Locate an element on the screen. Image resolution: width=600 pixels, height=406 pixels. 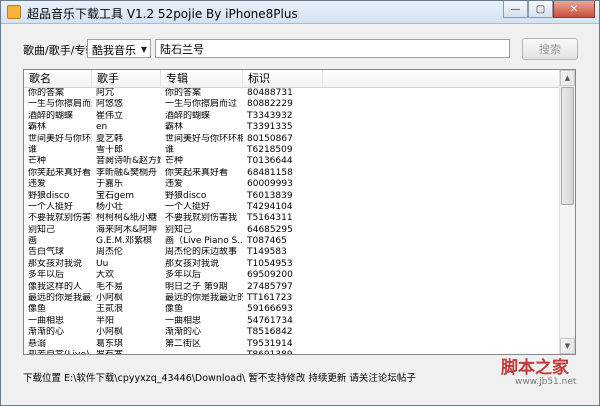
cell-id: 68481158 is located at coordinates (270, 172).